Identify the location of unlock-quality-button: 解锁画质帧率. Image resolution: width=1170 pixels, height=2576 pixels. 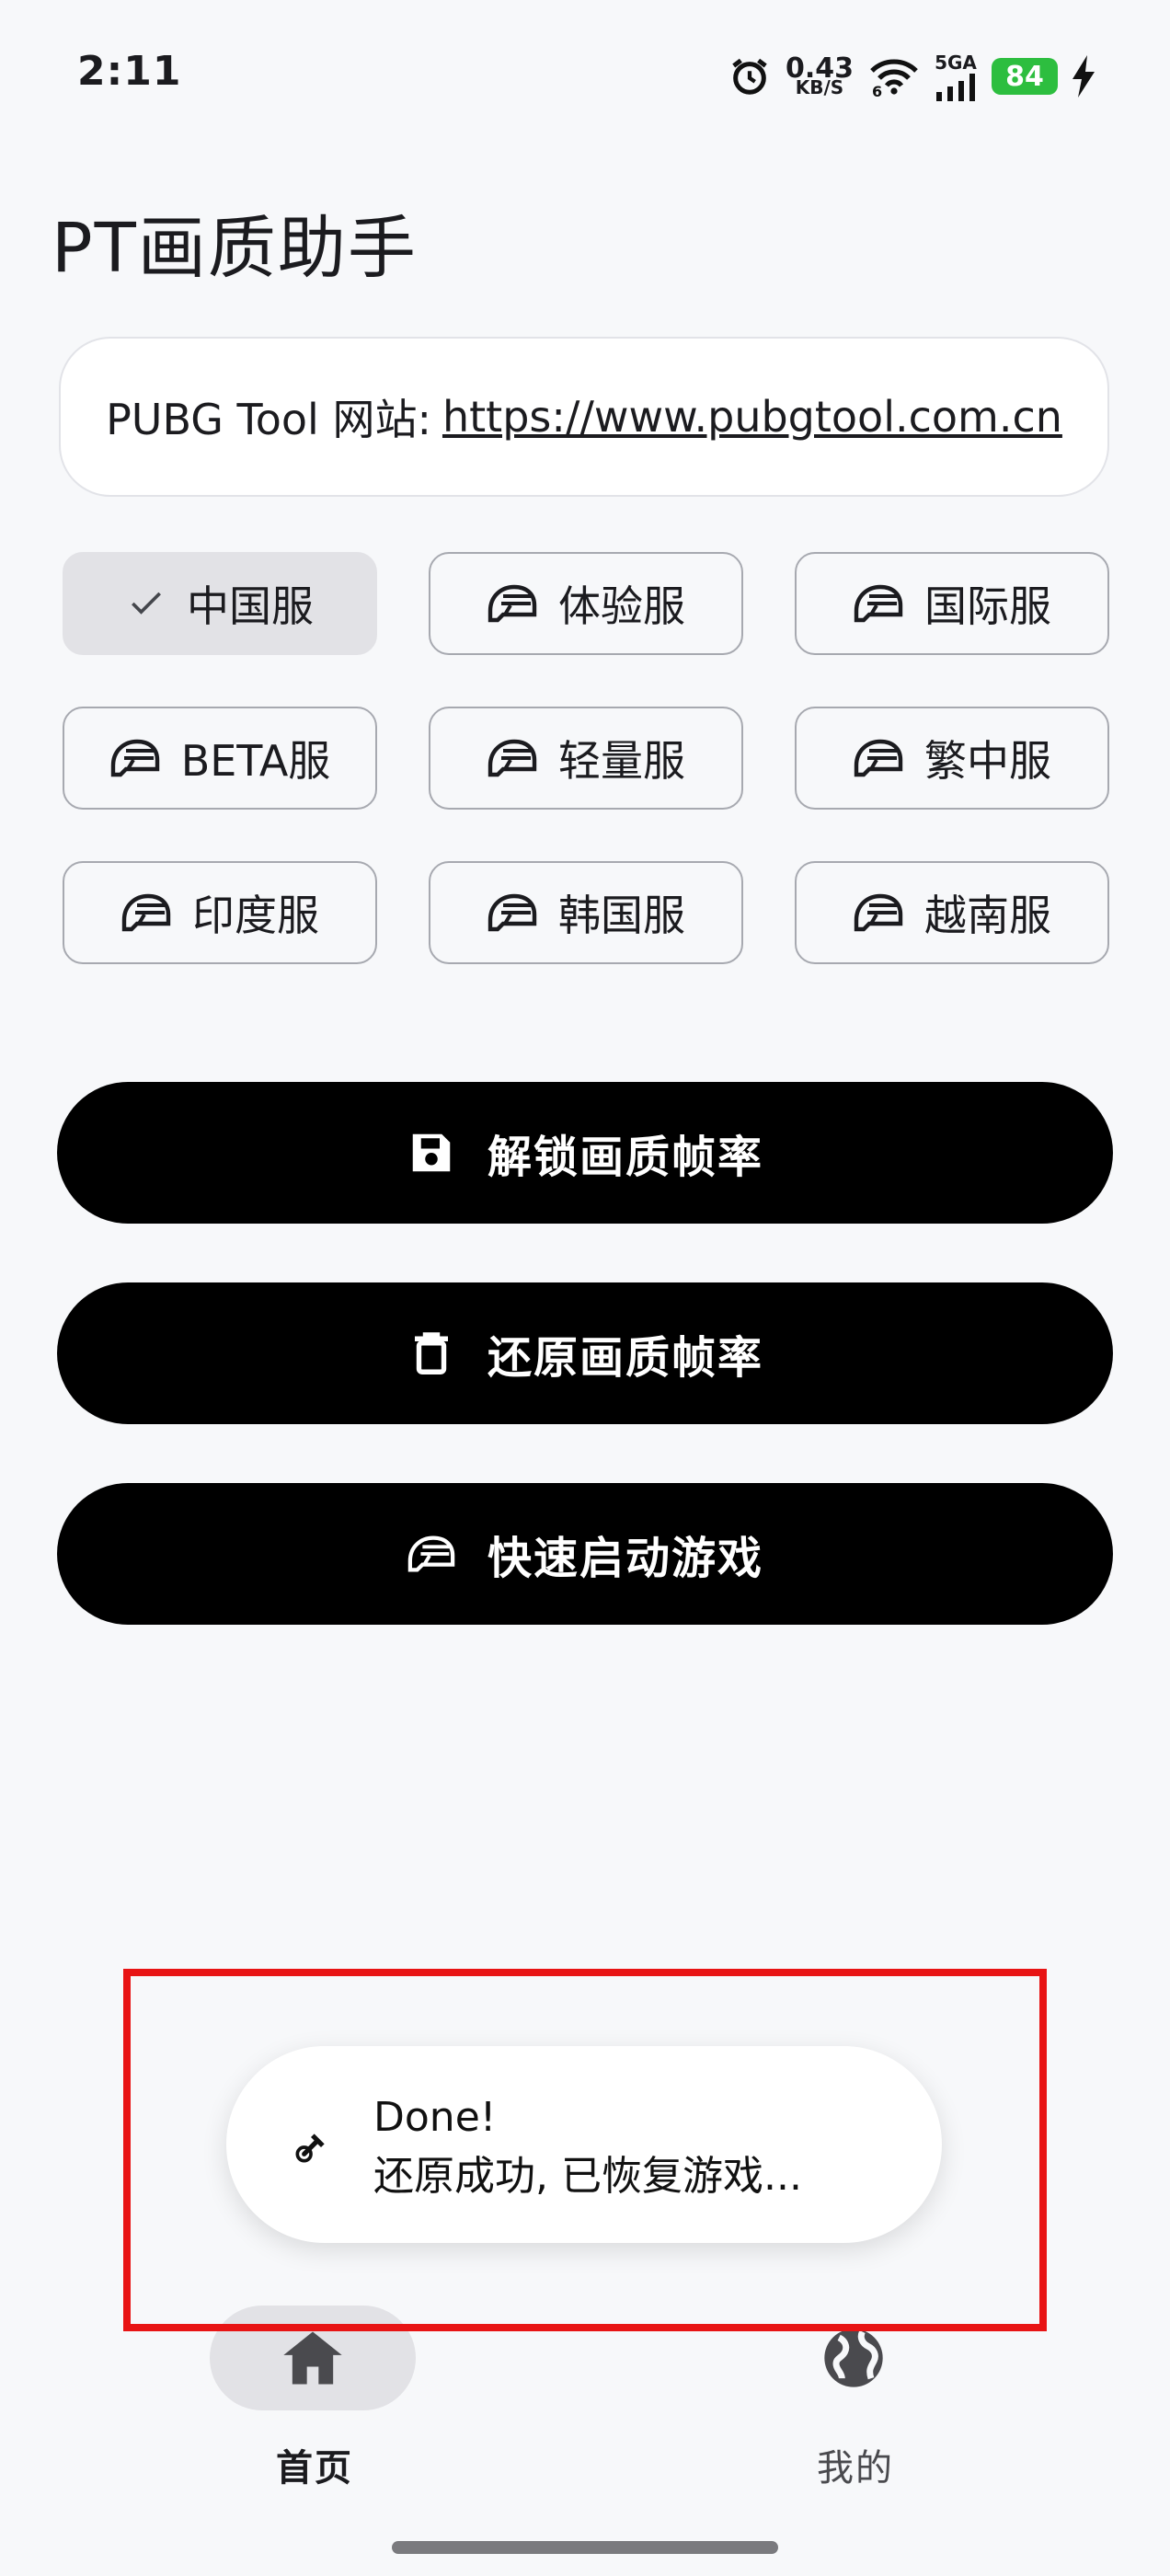
(585, 1153).